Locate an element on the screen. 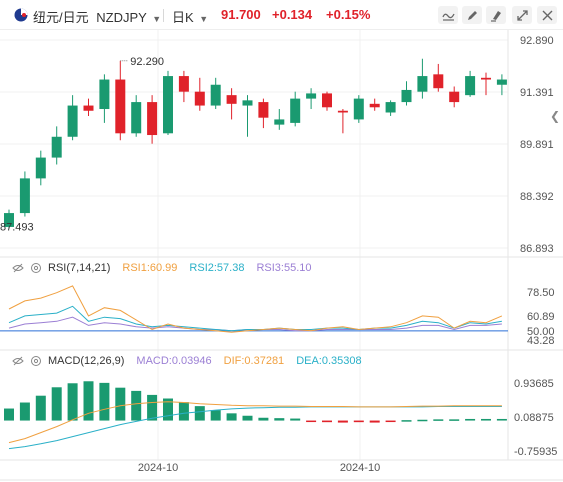 Image resolution: width=563 pixels, height=482 pixels. dea-value: DEA:0.35308 is located at coordinates (329, 361).